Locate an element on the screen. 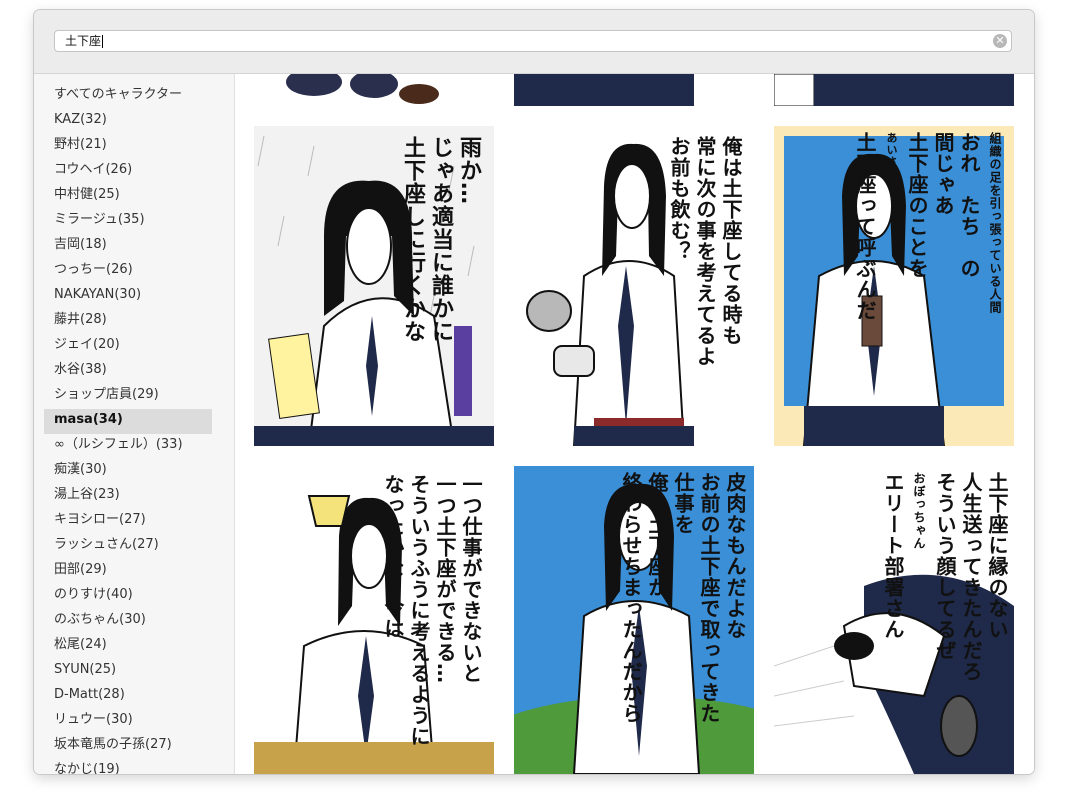 The height and width of the screenshot is (800, 1066). sidebar-item: つっちー(26) is located at coordinates (128, 271).